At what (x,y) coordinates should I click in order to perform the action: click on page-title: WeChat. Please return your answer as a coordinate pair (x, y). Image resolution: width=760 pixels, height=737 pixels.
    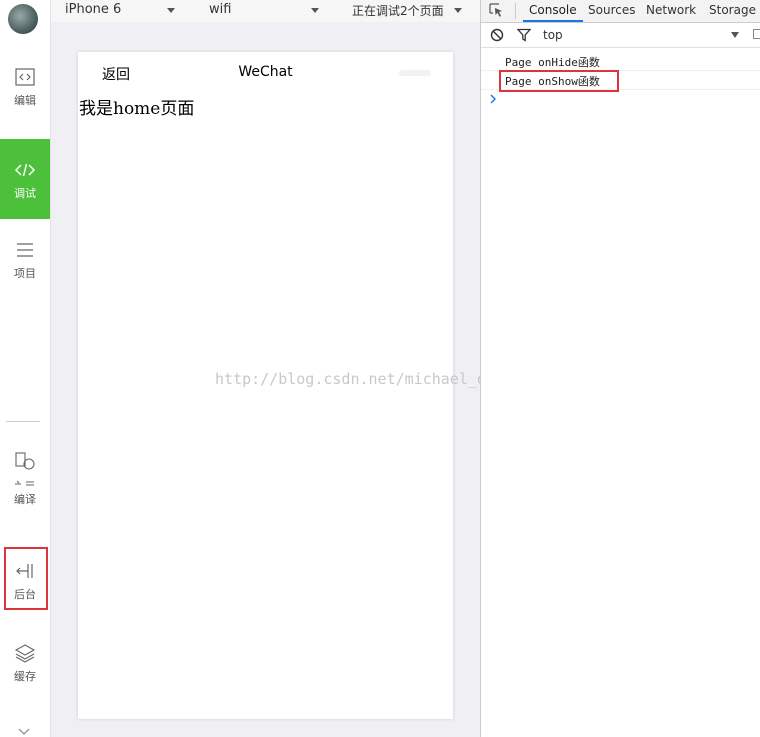
    Looking at the image, I should click on (265, 72).